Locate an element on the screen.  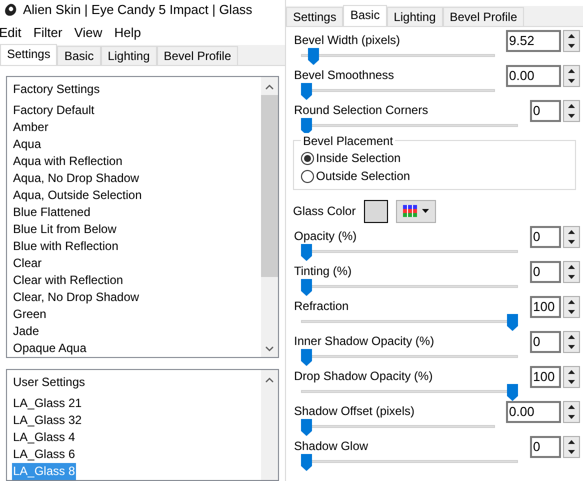
list-item: Aqua with Reflection is located at coordinates (67, 161).